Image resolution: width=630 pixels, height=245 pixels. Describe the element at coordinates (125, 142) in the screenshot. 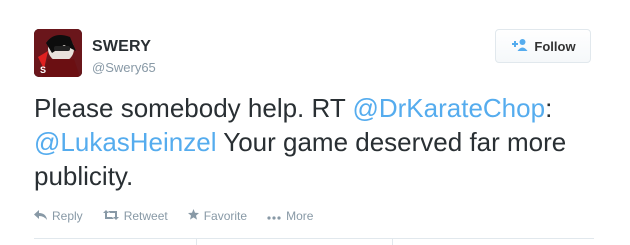

I see `mention-link: @LukasHeinzel` at that location.